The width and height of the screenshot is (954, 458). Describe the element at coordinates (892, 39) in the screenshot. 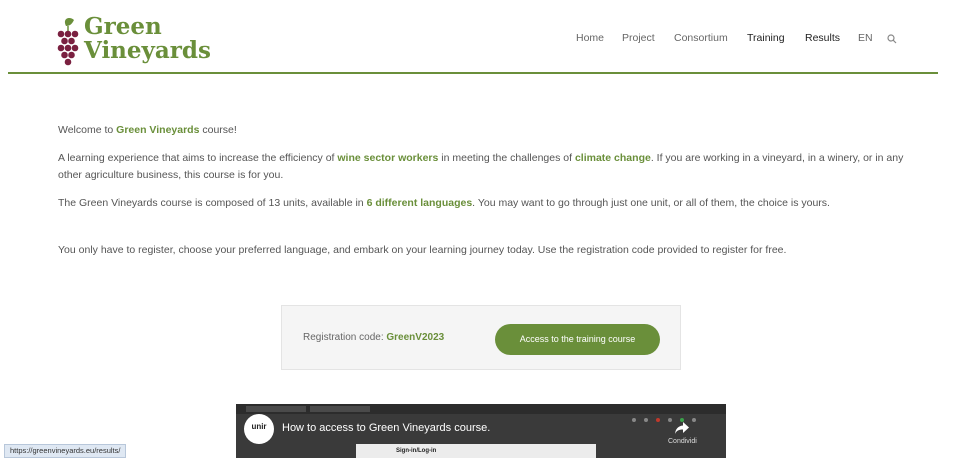

I see `search-icon` at that location.